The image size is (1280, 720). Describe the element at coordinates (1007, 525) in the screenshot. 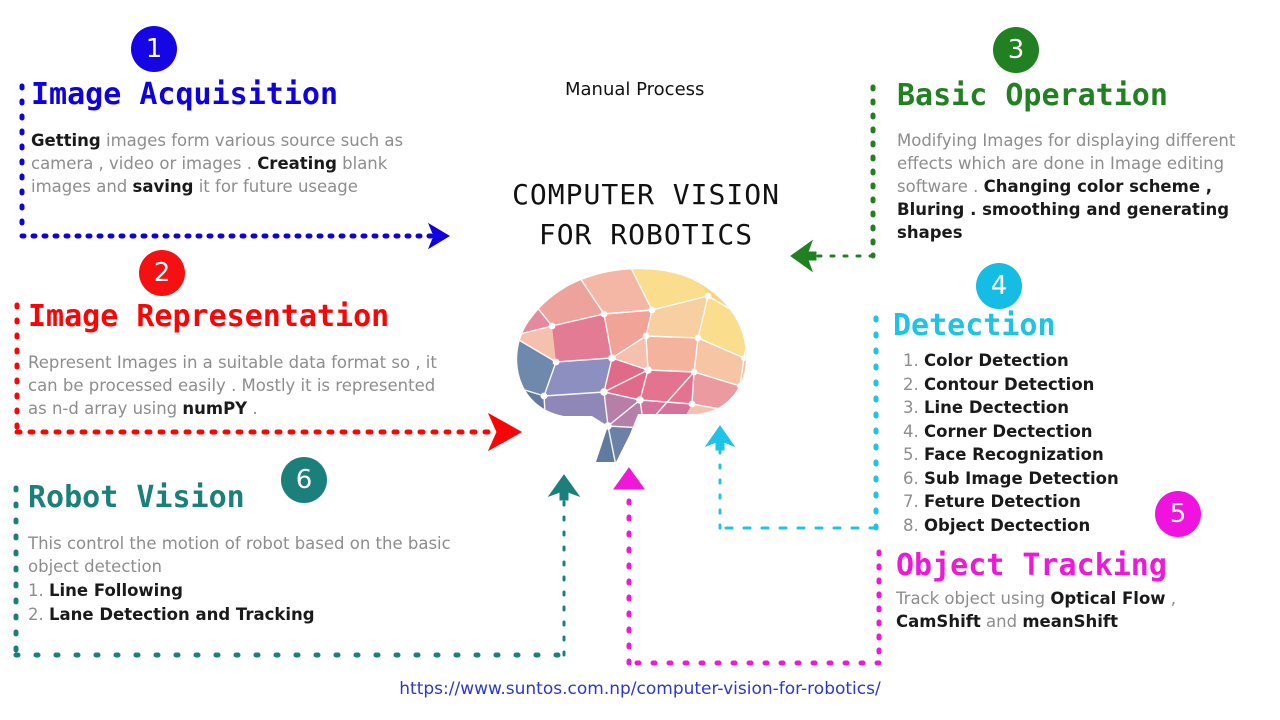

I see `list-label: Object Dectection` at that location.